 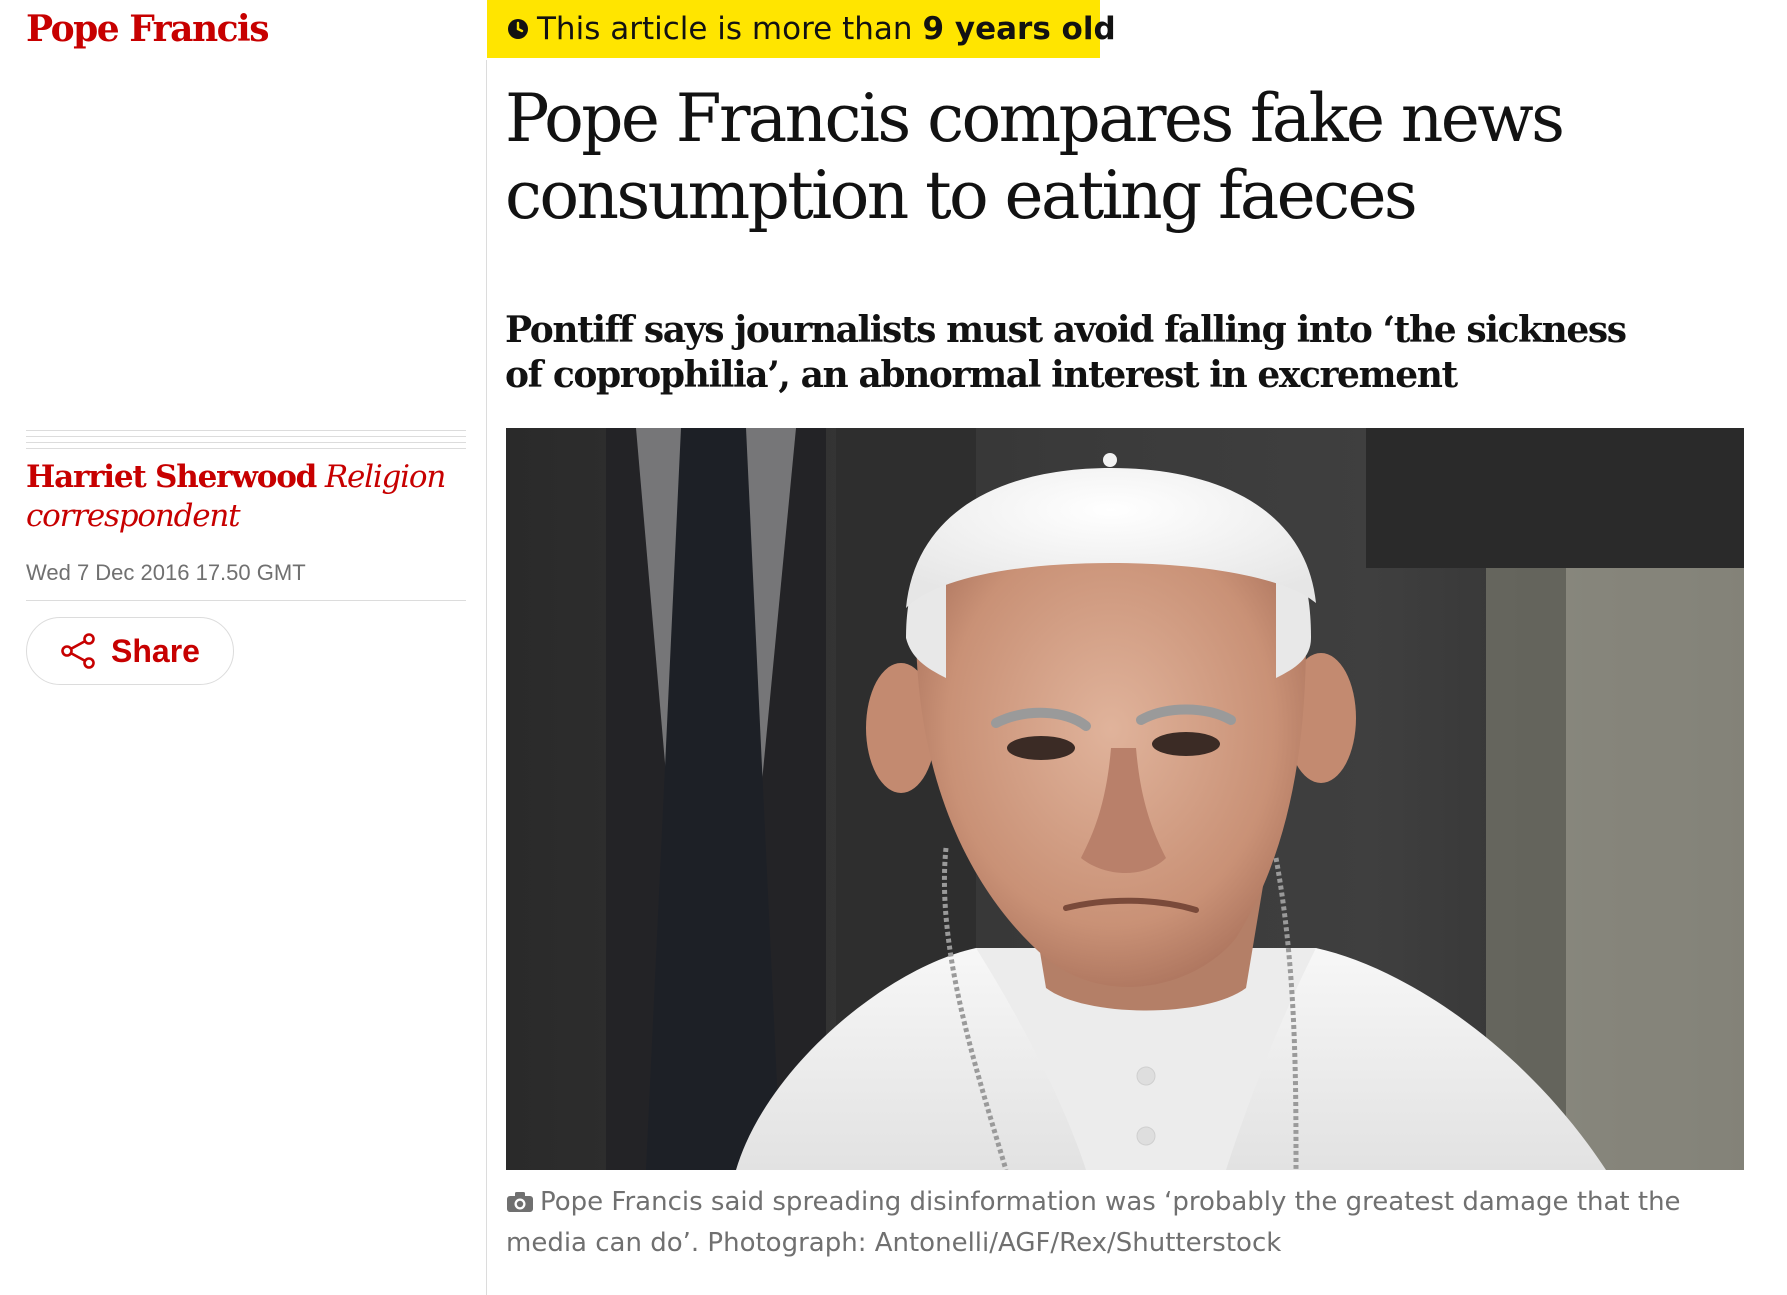 I want to click on section-tag-link: Pope Francis, so click(x=147, y=29).